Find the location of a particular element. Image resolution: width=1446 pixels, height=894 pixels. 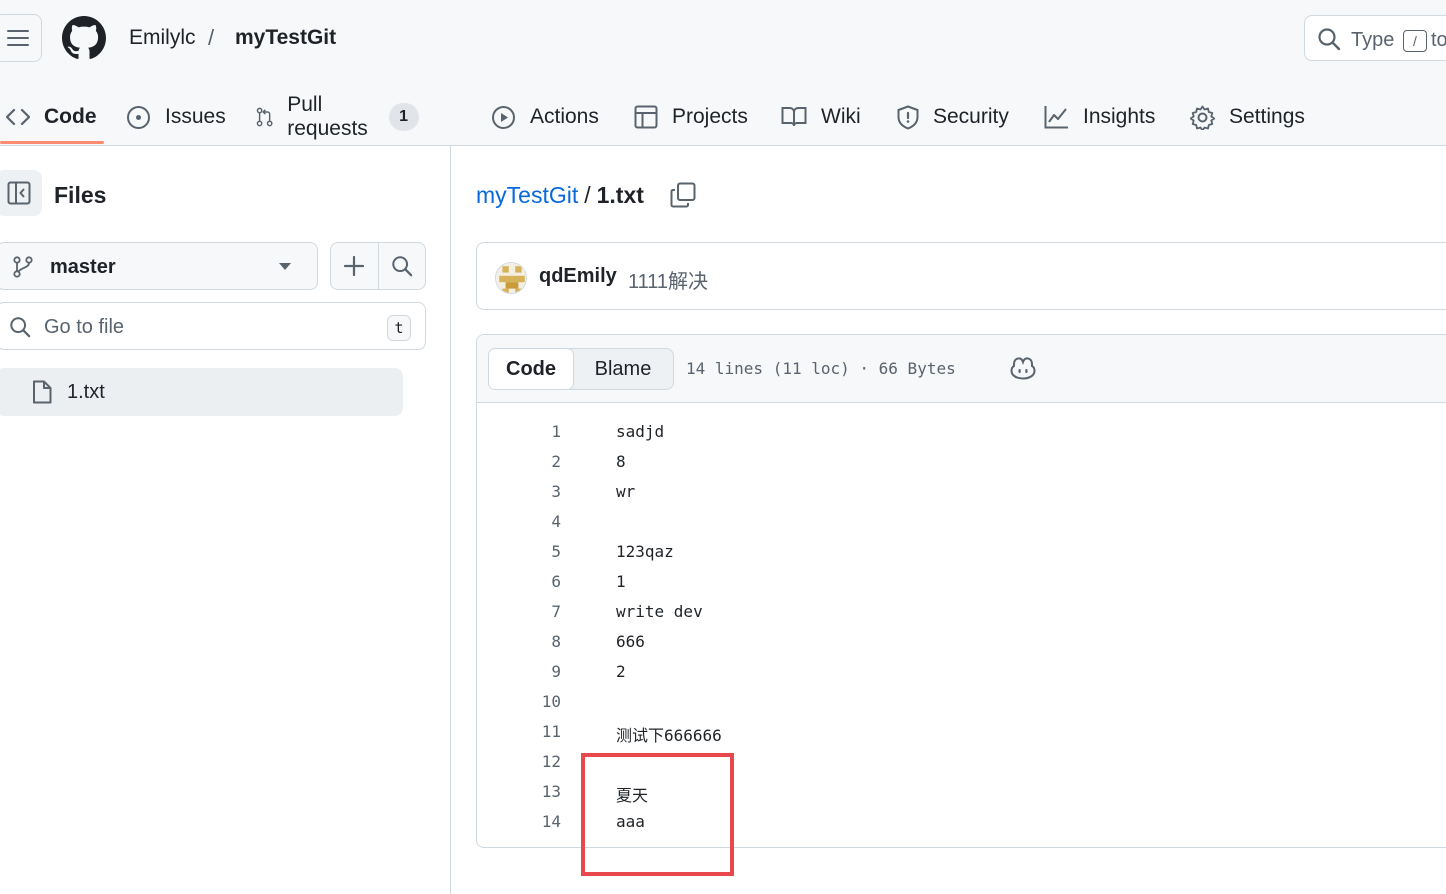

line-content: 夏天 is located at coordinates (632, 795).